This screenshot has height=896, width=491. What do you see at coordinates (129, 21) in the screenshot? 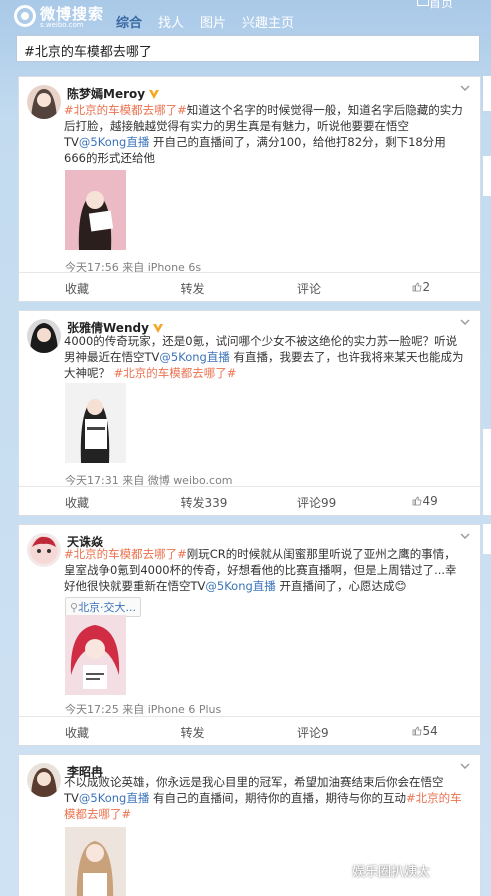
I see `tab-comprehensive: 综合` at bounding box center [129, 21].